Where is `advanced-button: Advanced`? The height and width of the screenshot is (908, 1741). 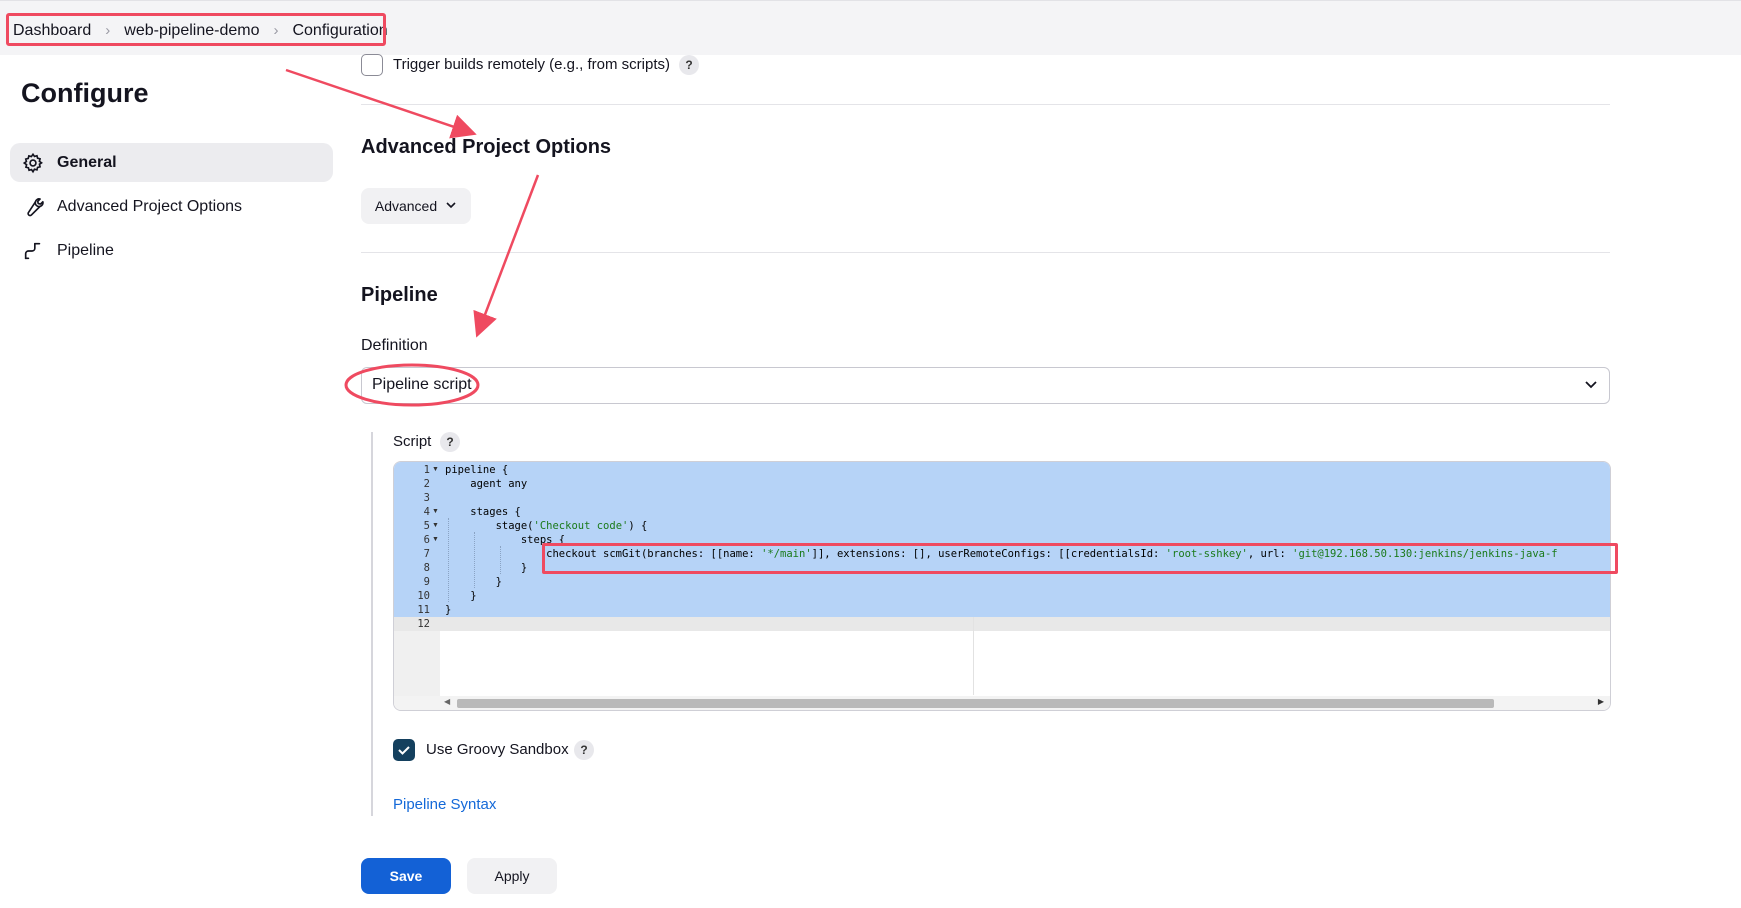 advanced-button: Advanced is located at coordinates (416, 206).